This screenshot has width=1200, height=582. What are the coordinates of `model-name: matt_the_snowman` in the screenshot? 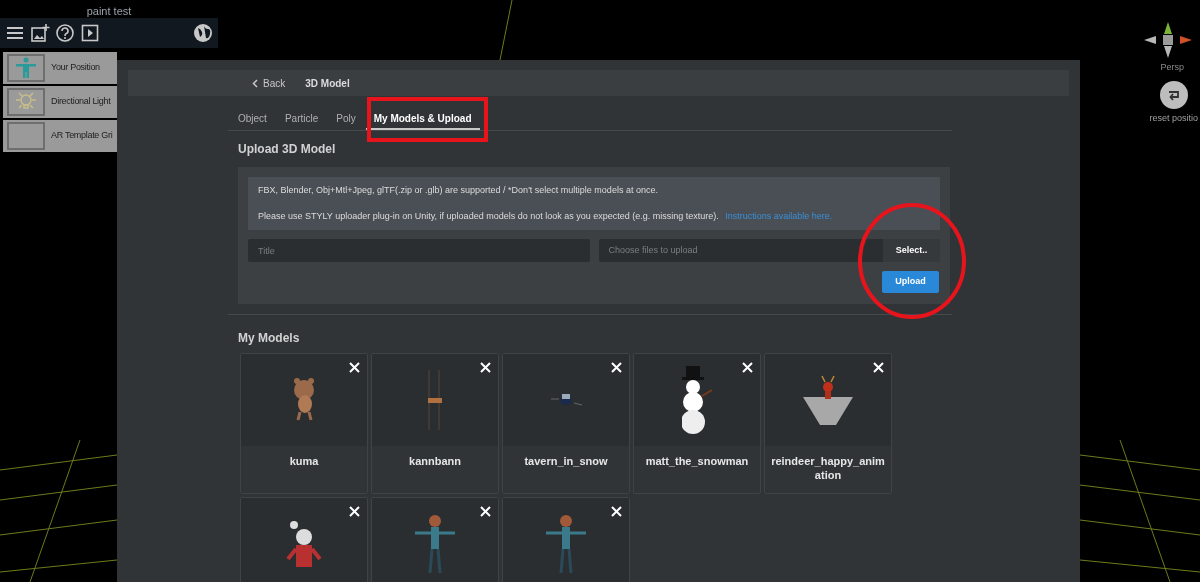 It's located at (697, 461).